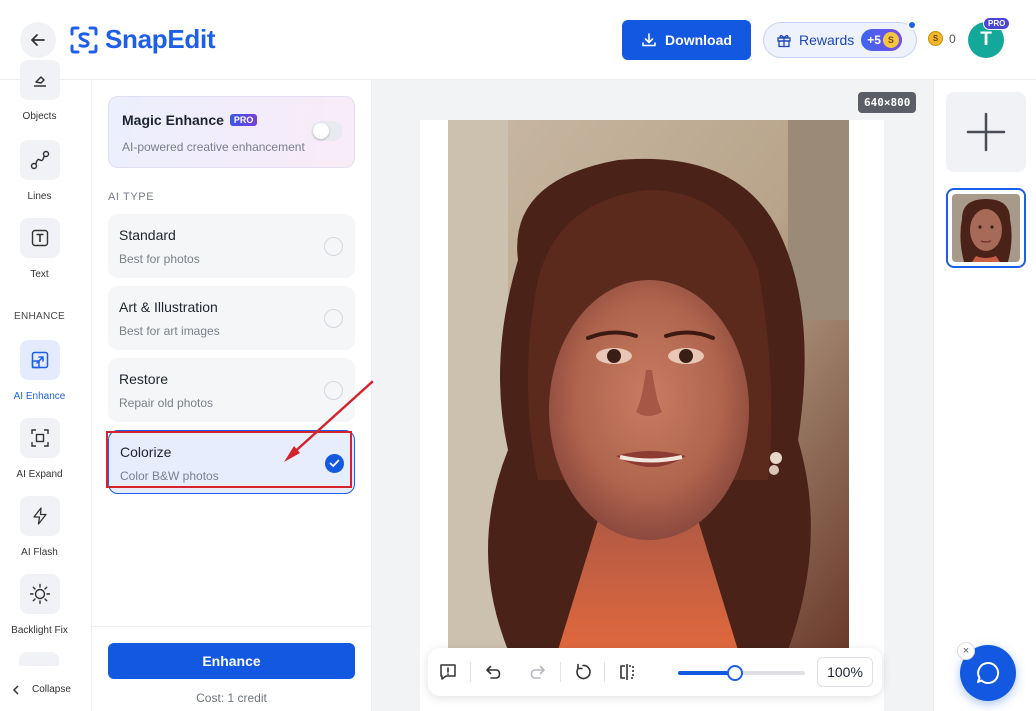 This screenshot has width=1036, height=711. Describe the element at coordinates (39, 438) in the screenshot. I see `expand-icon` at that location.